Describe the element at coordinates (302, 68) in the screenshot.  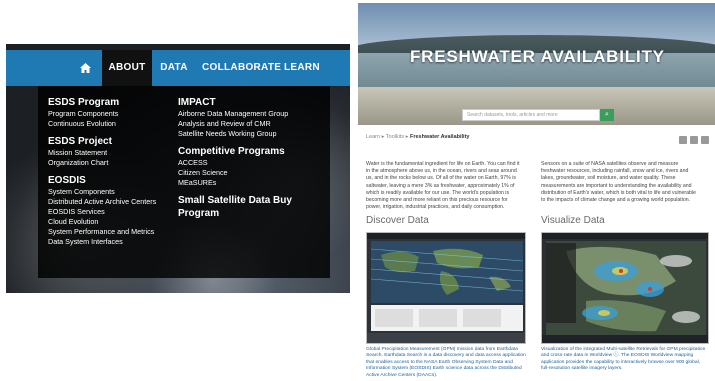
I see `nav-learn: LEARN` at that location.